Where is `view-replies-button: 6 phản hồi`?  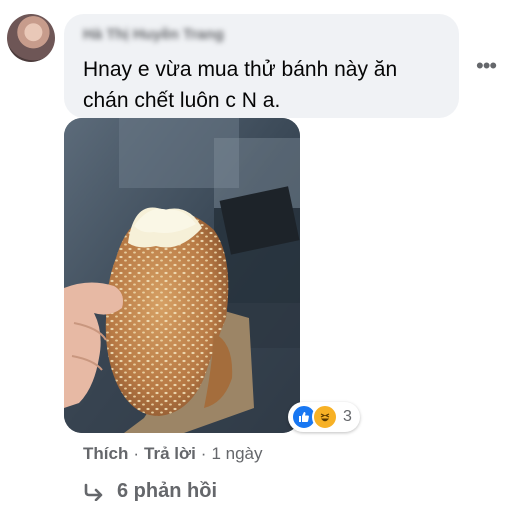
view-replies-button: 6 phản hồi is located at coordinates (150, 491).